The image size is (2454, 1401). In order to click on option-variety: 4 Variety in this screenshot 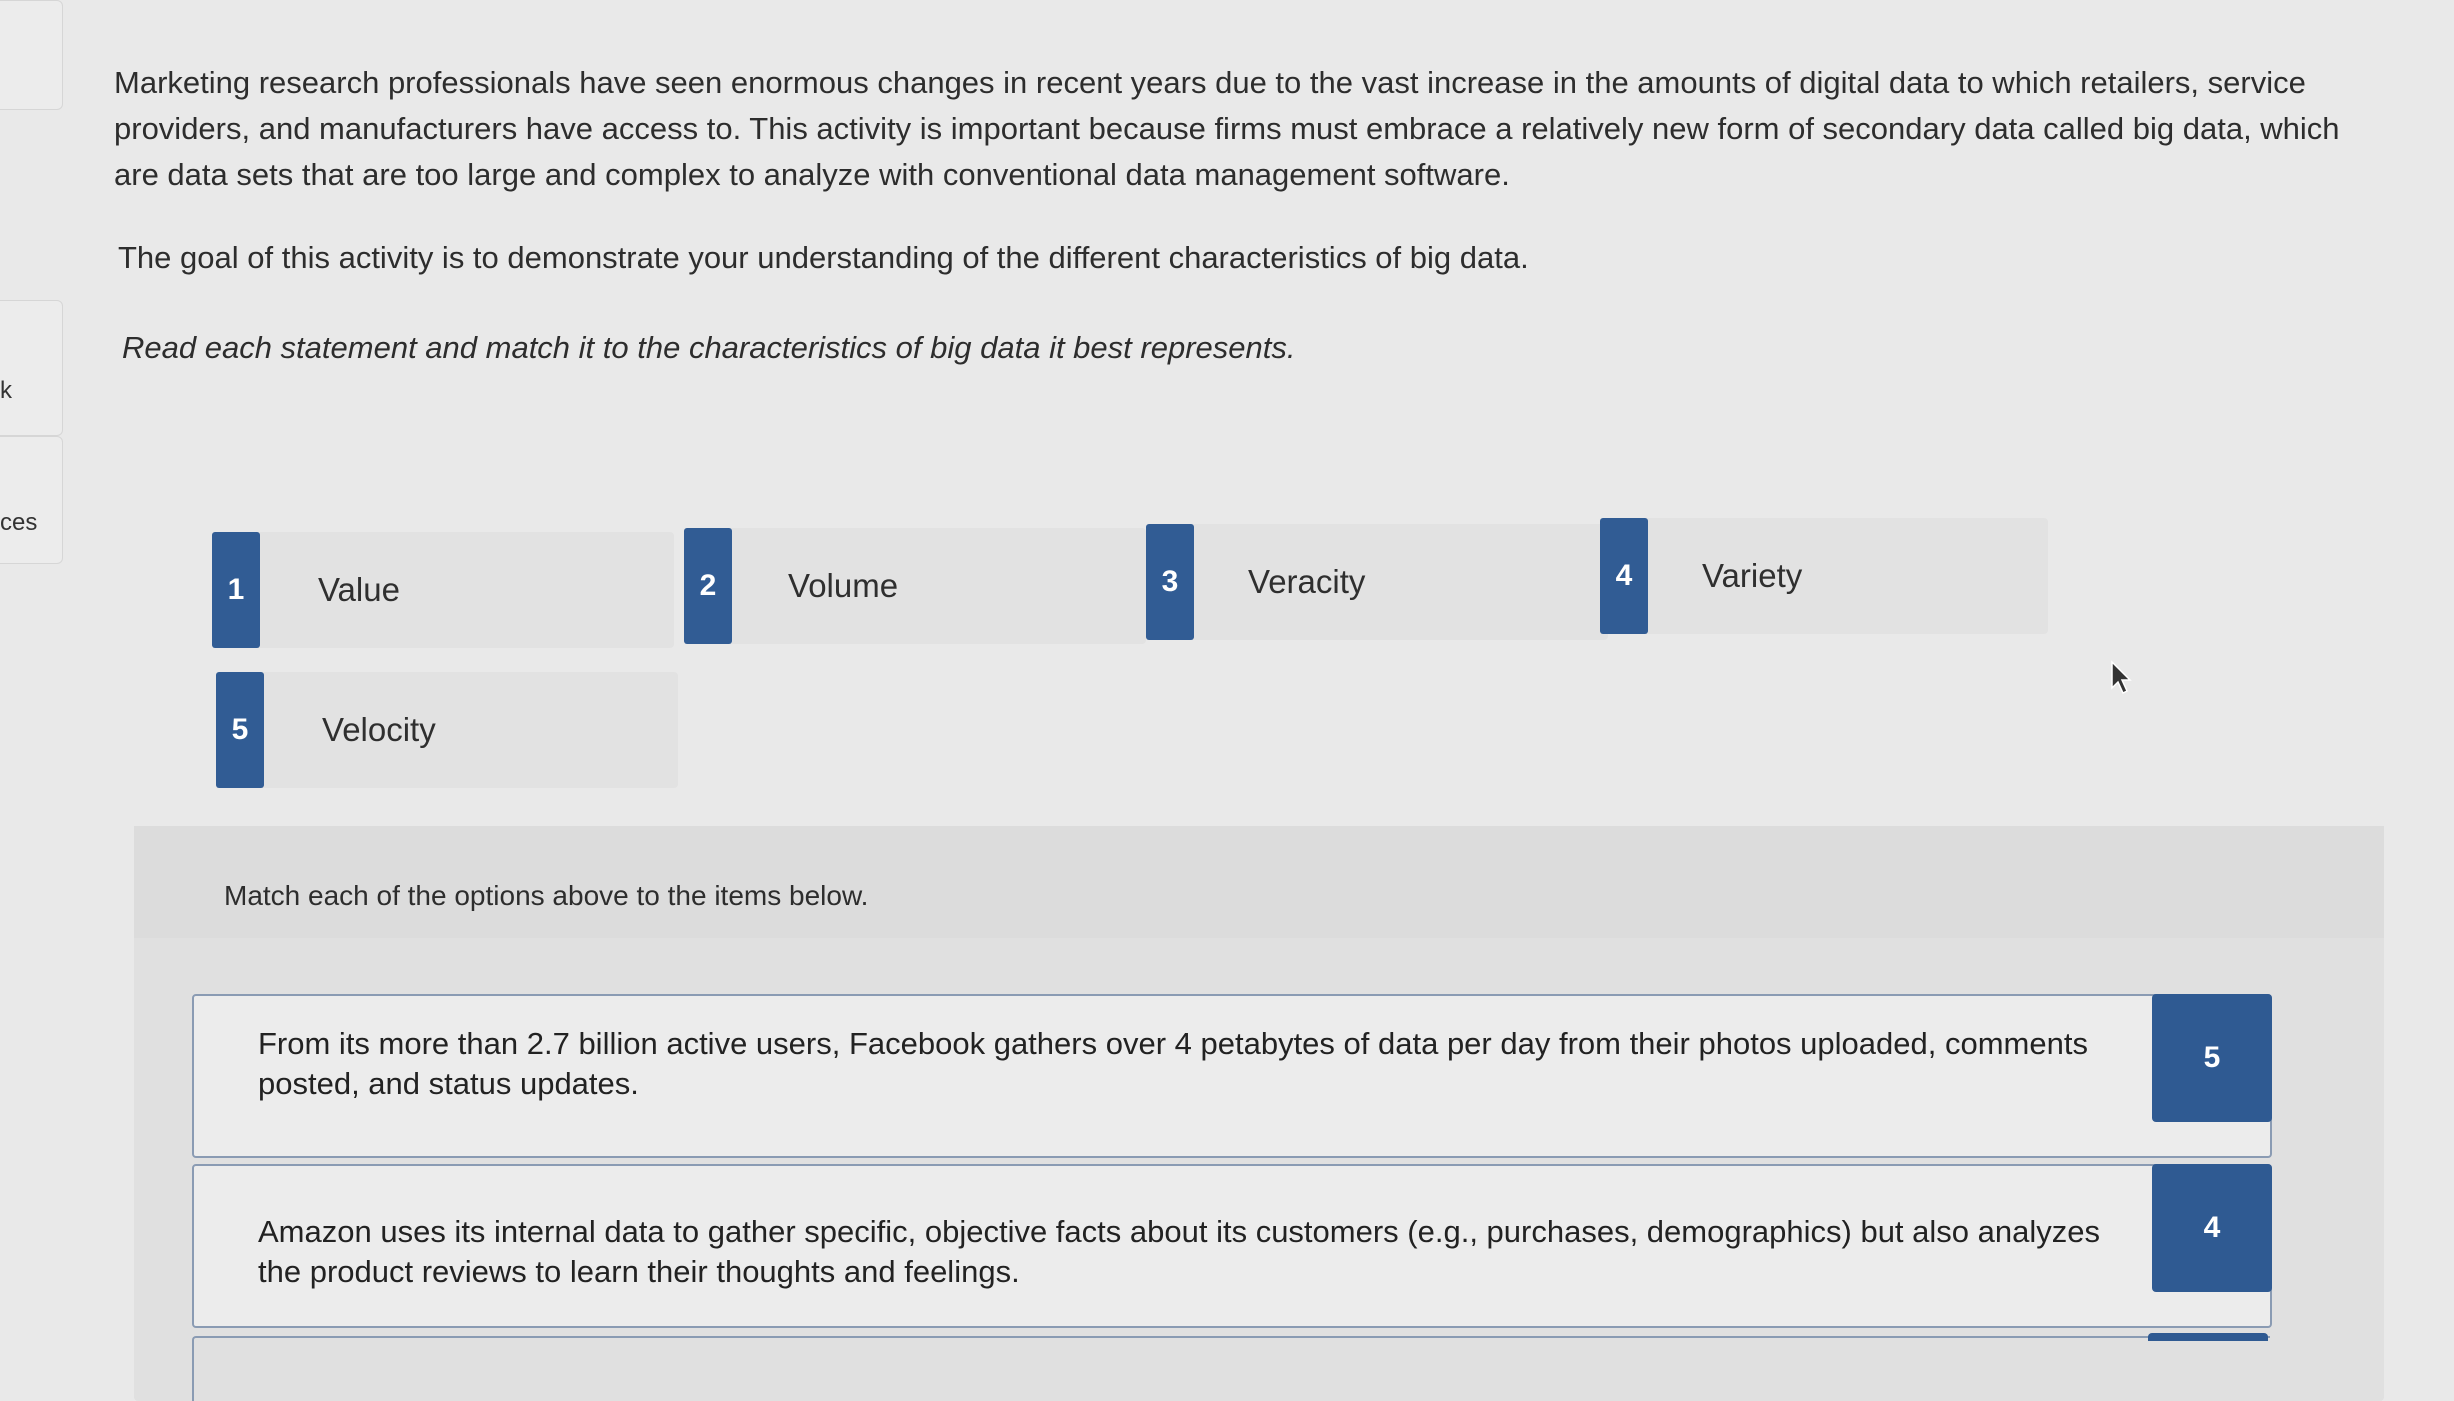, I will do `click(1824, 576)`.